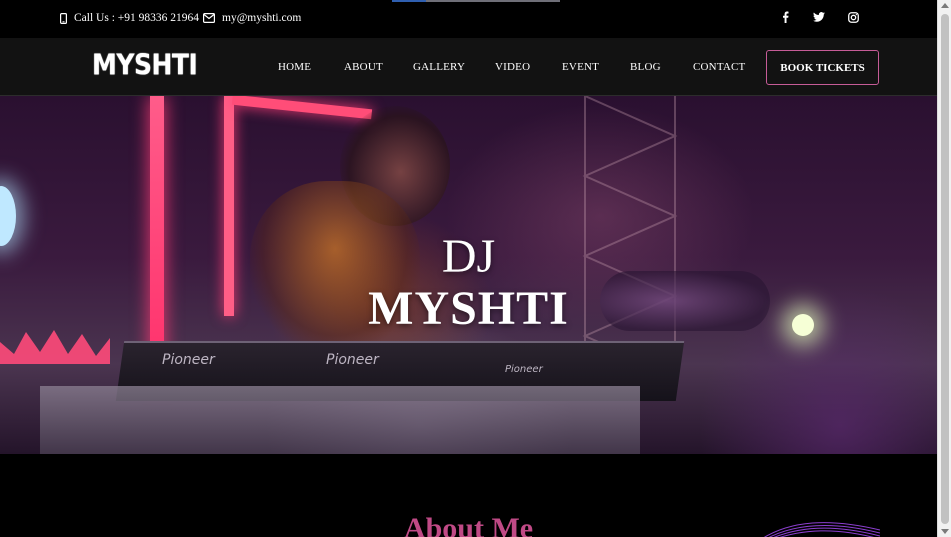  Describe the element at coordinates (468, 19) in the screenshot. I see `top-bar: Call Us : +91 98336 21964 my@myshti.com` at that location.